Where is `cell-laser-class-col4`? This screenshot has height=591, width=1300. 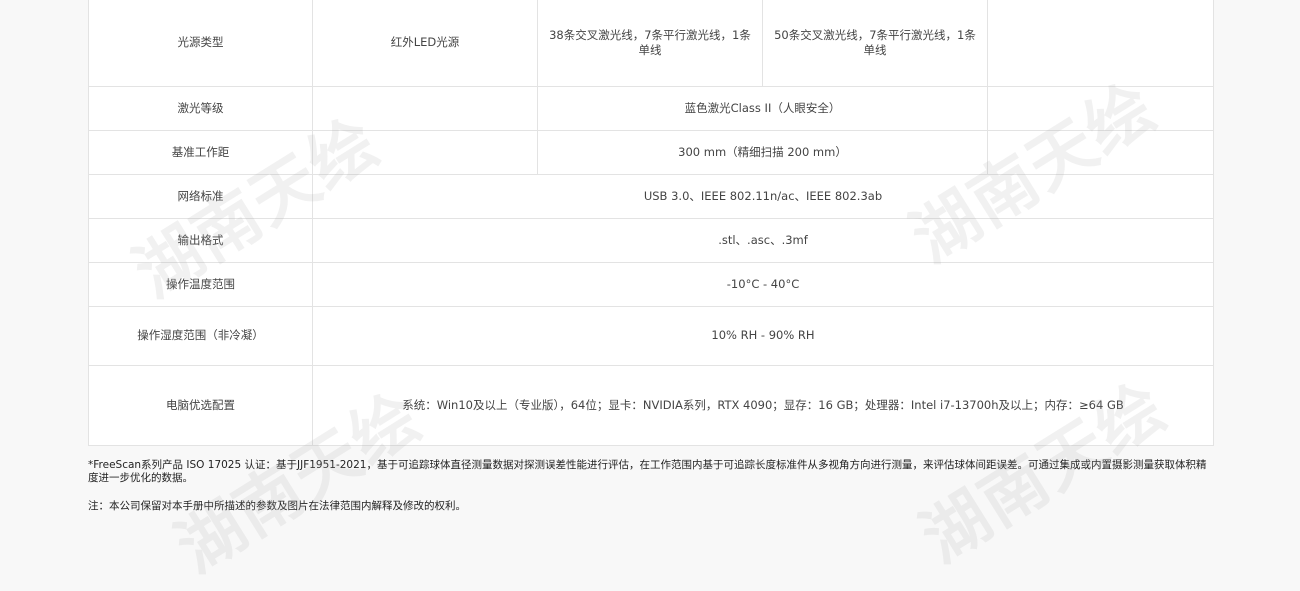
cell-laser-class-col4 is located at coordinates (1100, 108).